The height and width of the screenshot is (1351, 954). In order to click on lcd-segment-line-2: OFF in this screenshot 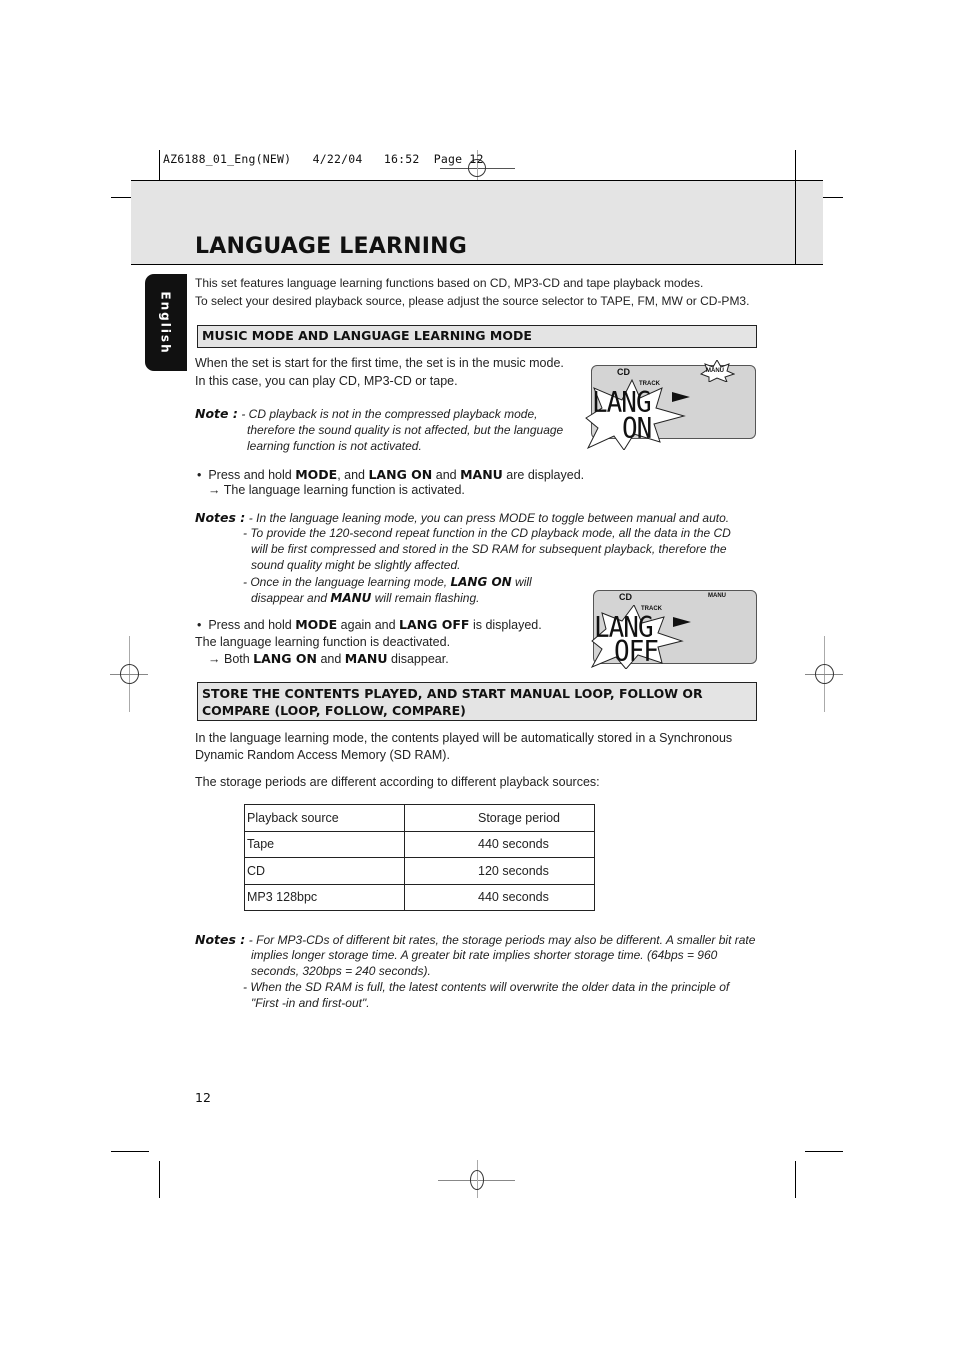, I will do `click(636, 652)`.